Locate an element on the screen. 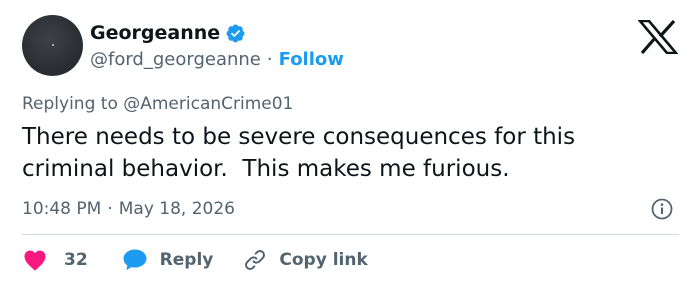 The width and height of the screenshot is (700, 287). copy-link-button: Copy link is located at coordinates (305, 260).